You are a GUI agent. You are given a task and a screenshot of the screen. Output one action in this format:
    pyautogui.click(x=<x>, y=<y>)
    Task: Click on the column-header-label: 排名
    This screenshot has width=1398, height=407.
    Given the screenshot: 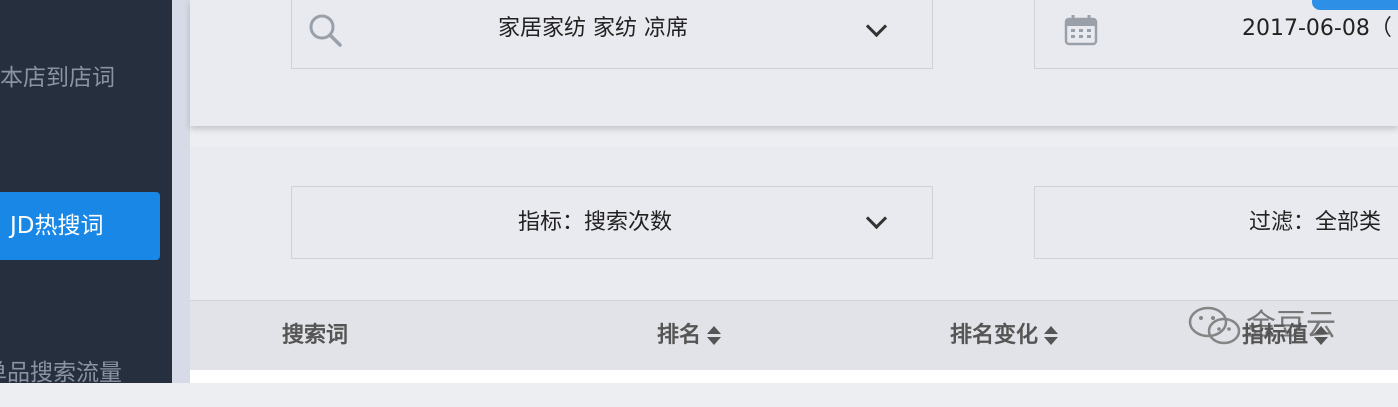 What is the action you would take?
    pyautogui.click(x=679, y=335)
    